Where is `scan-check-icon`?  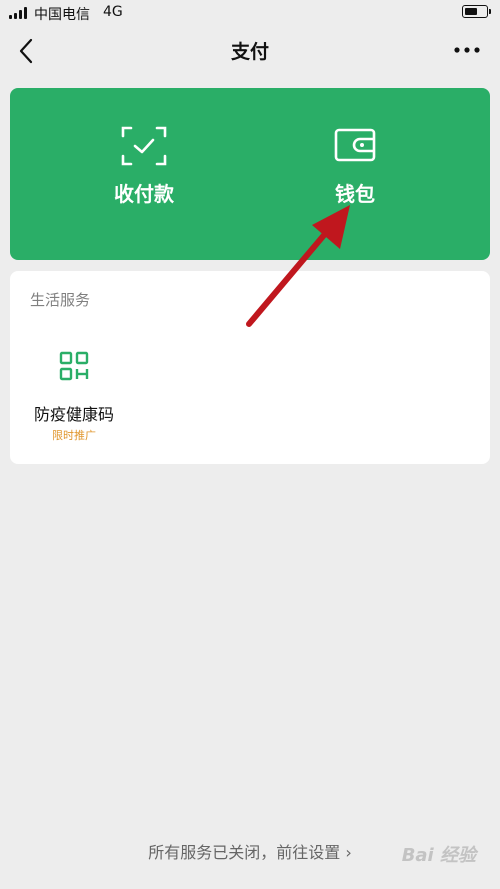
scan-check-icon is located at coordinates (144, 146).